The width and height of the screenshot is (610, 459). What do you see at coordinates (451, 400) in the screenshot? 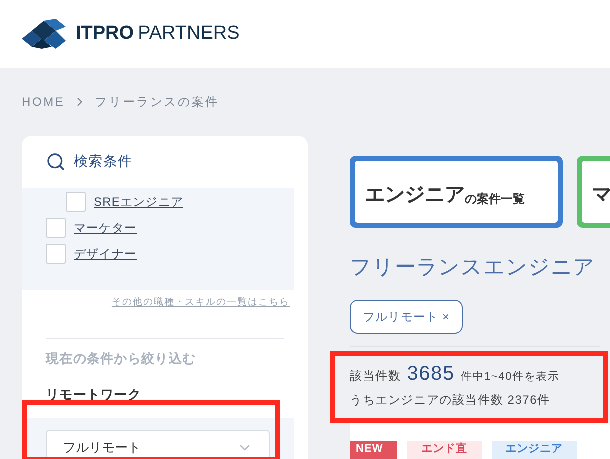
I see `result-subcount: うちエンジニアの該当件数 2376件` at bounding box center [451, 400].